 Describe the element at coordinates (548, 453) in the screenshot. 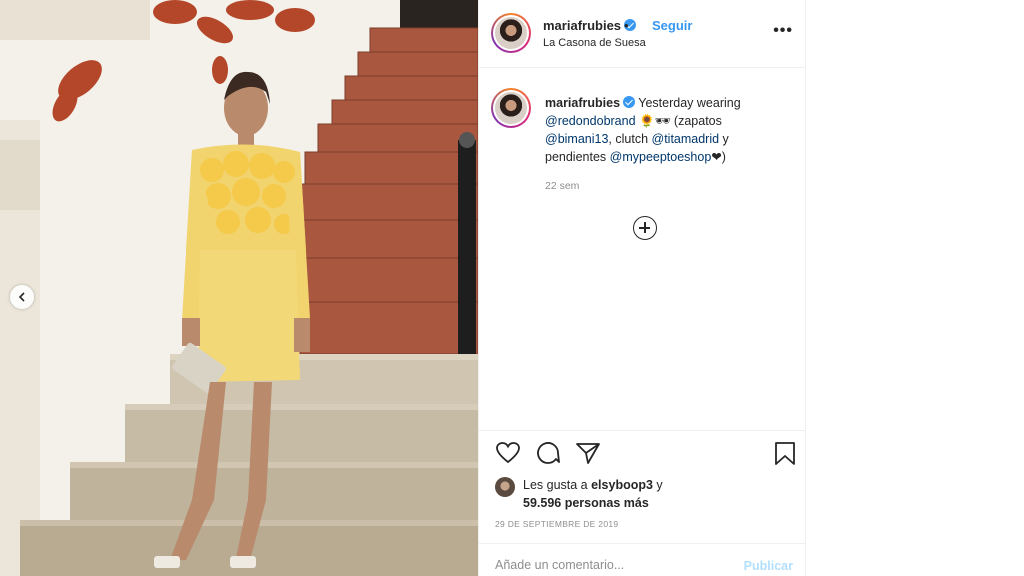

I see `comment-icon` at that location.